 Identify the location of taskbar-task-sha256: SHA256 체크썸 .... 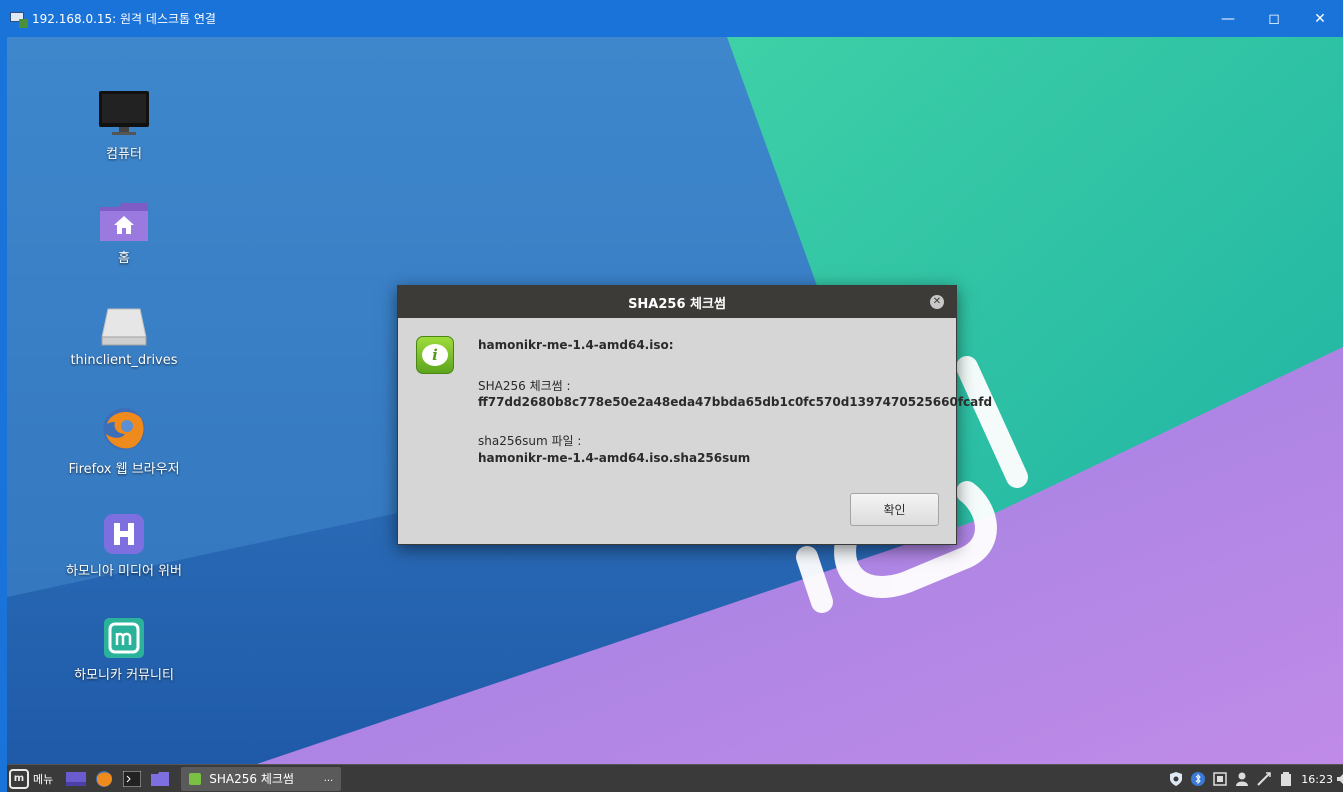
(261, 778).